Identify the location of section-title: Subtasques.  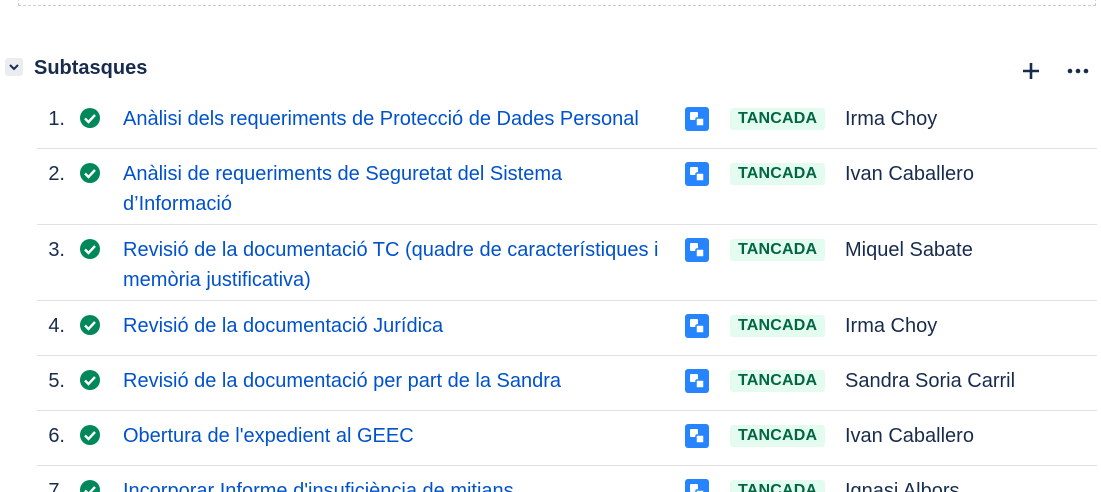
(91, 68).